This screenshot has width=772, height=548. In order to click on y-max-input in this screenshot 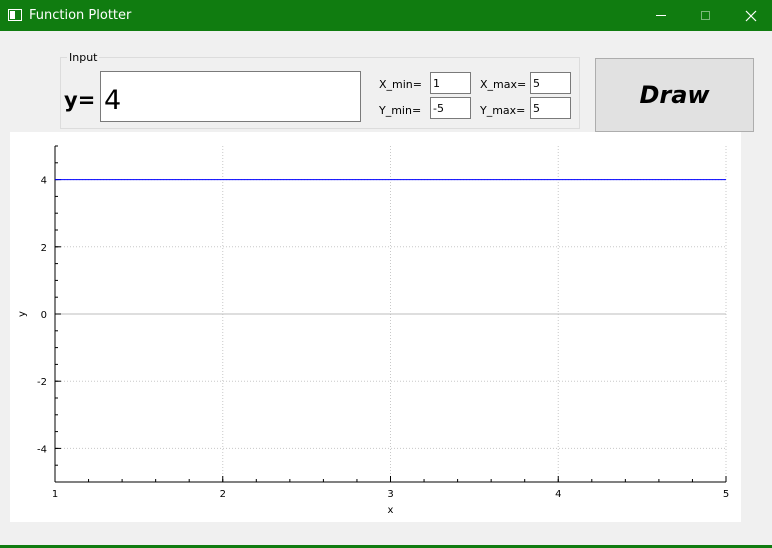, I will do `click(550, 108)`.